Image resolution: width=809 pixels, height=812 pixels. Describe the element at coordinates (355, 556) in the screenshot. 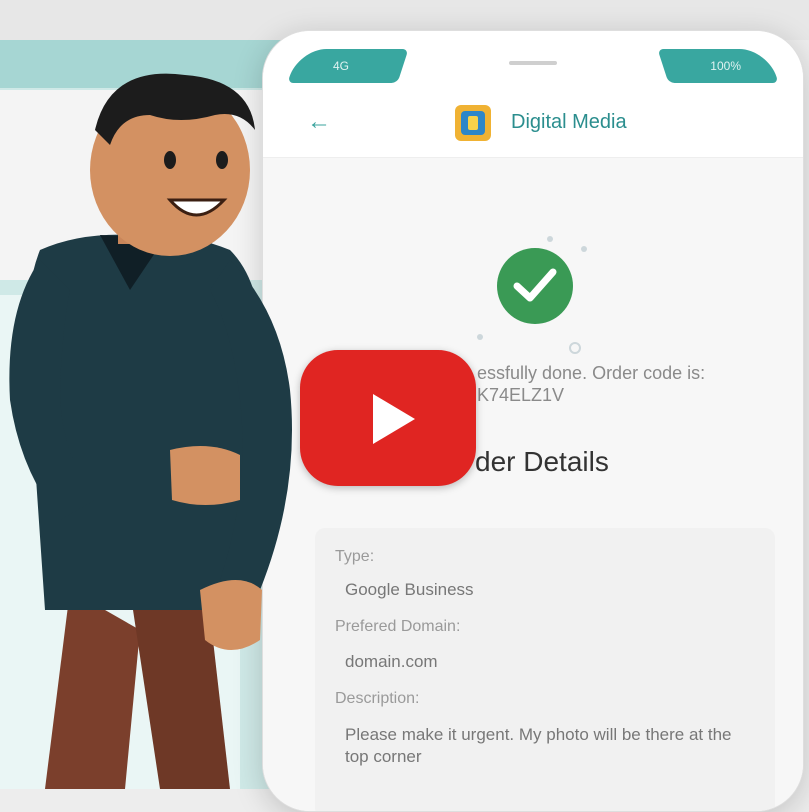

I see `type-label: Type:` at that location.